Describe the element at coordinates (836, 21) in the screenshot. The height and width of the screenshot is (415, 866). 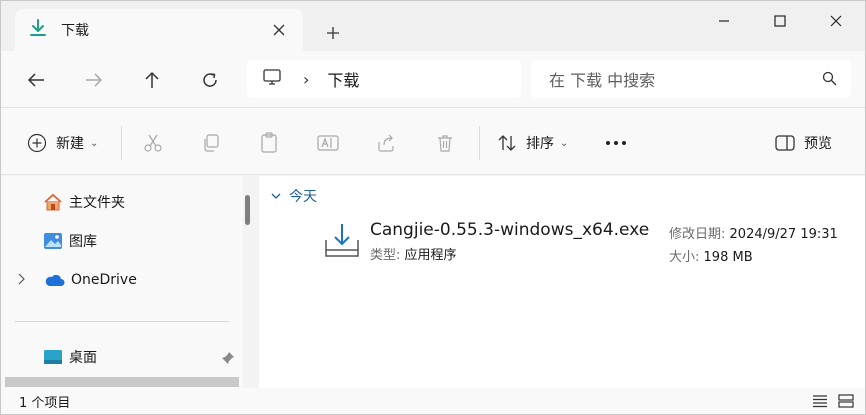
I see `close-window-button` at that location.